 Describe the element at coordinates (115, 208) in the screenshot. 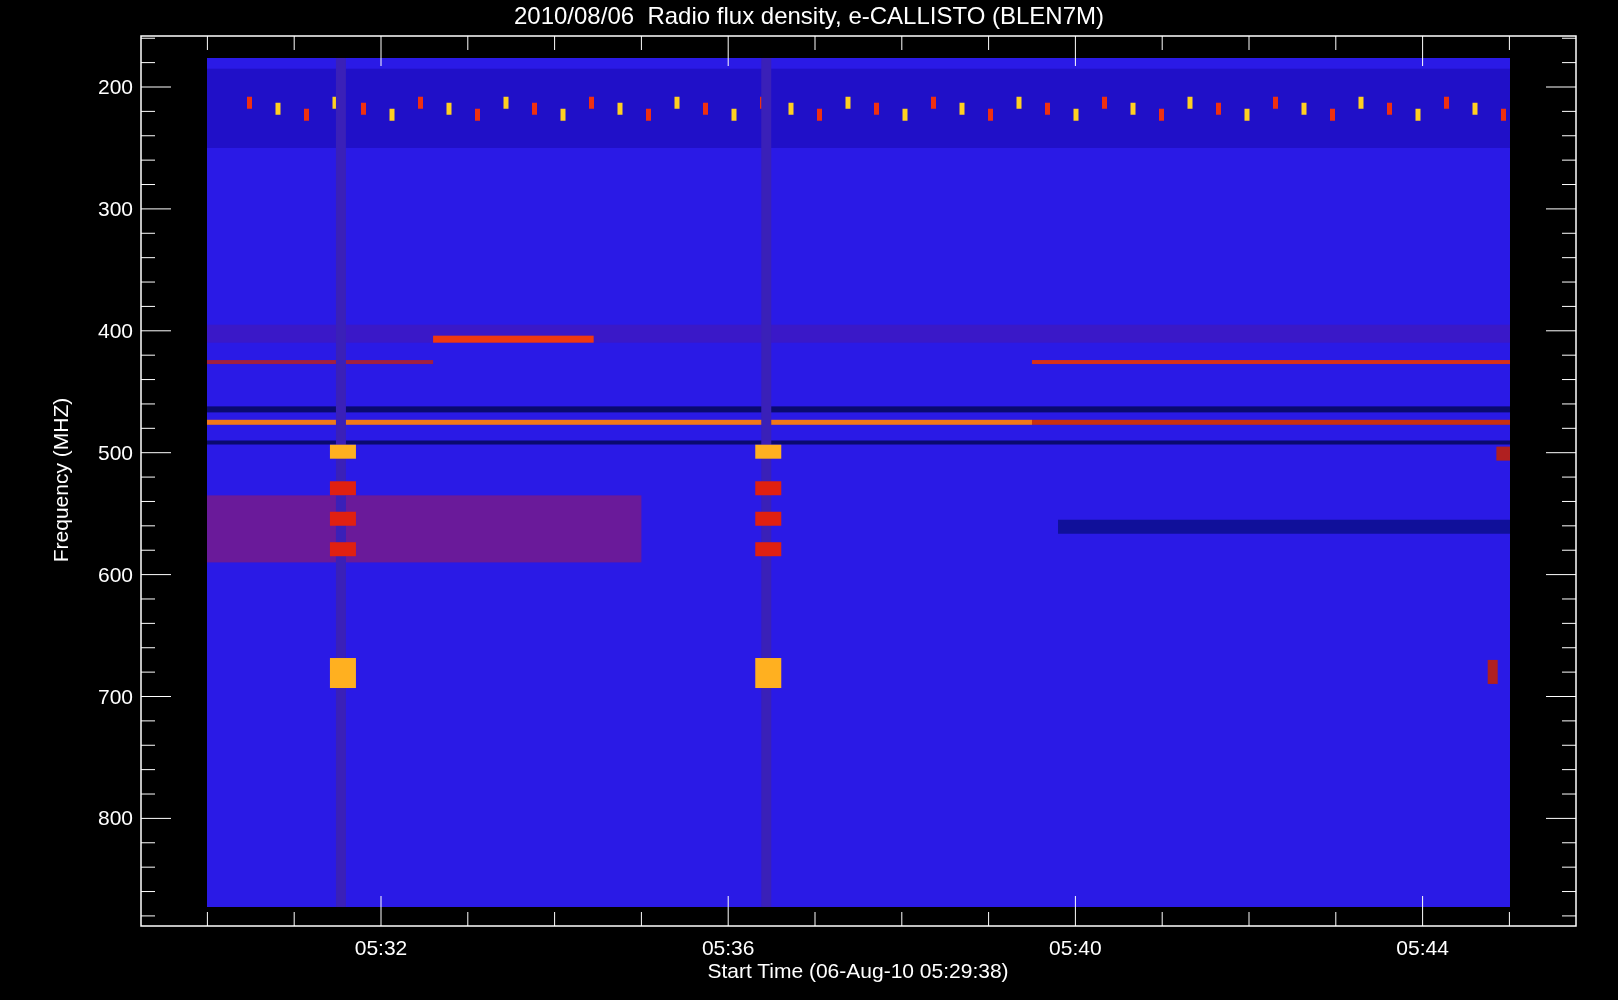

I see `tick-label: 300` at that location.